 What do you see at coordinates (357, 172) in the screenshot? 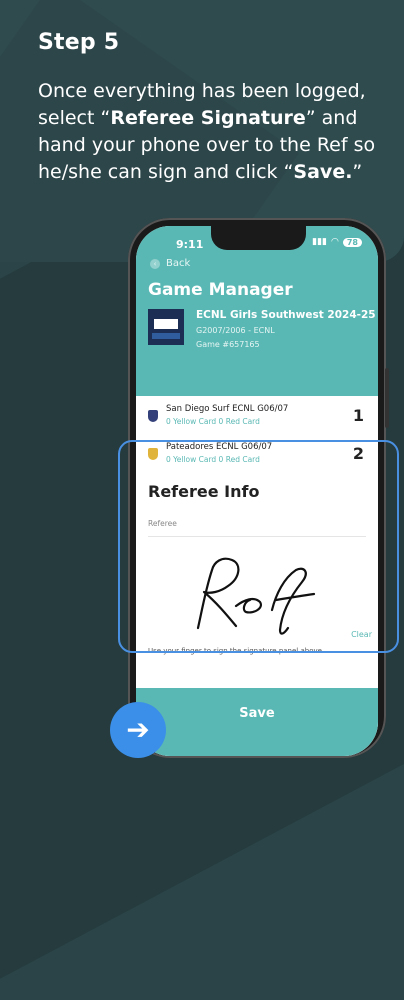
I see `step-text-part: ”` at bounding box center [357, 172].